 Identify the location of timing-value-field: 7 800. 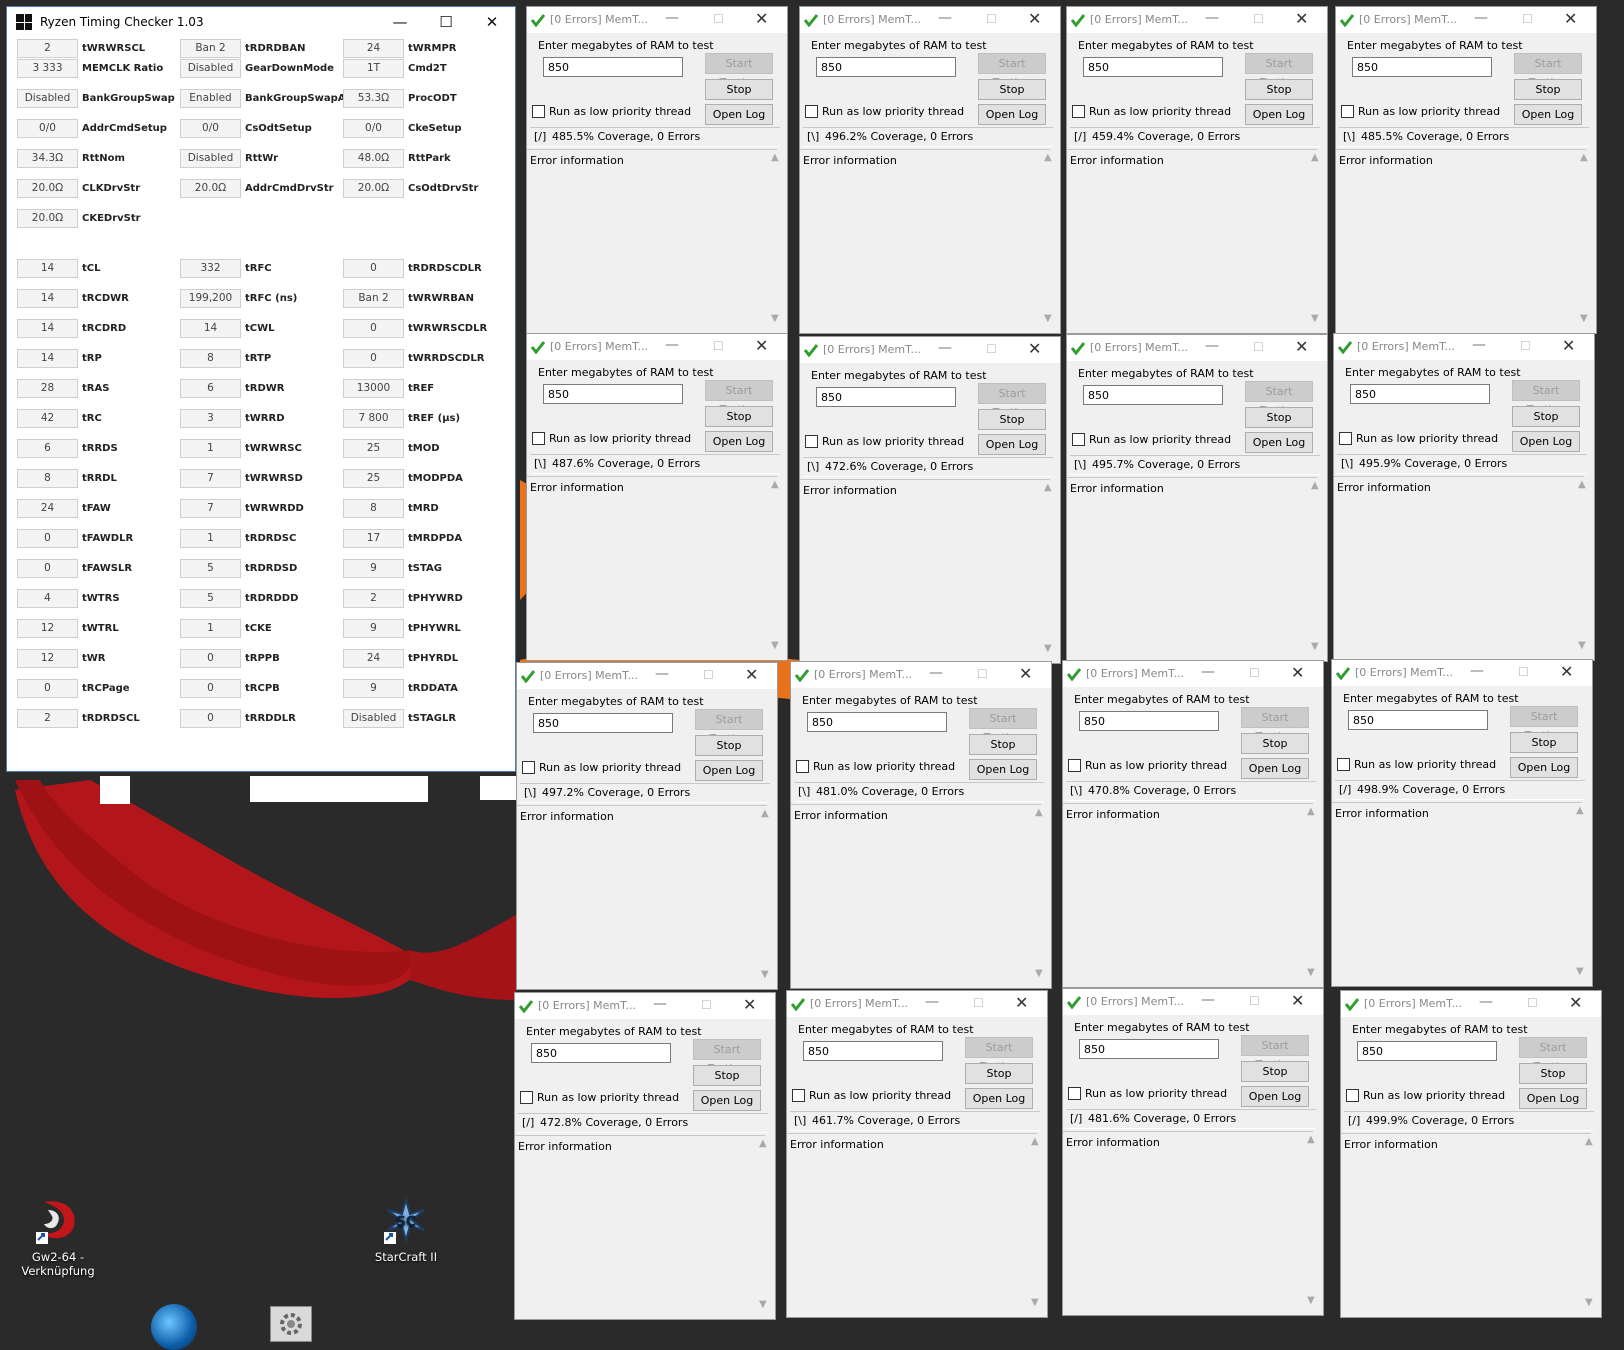
(373, 418).